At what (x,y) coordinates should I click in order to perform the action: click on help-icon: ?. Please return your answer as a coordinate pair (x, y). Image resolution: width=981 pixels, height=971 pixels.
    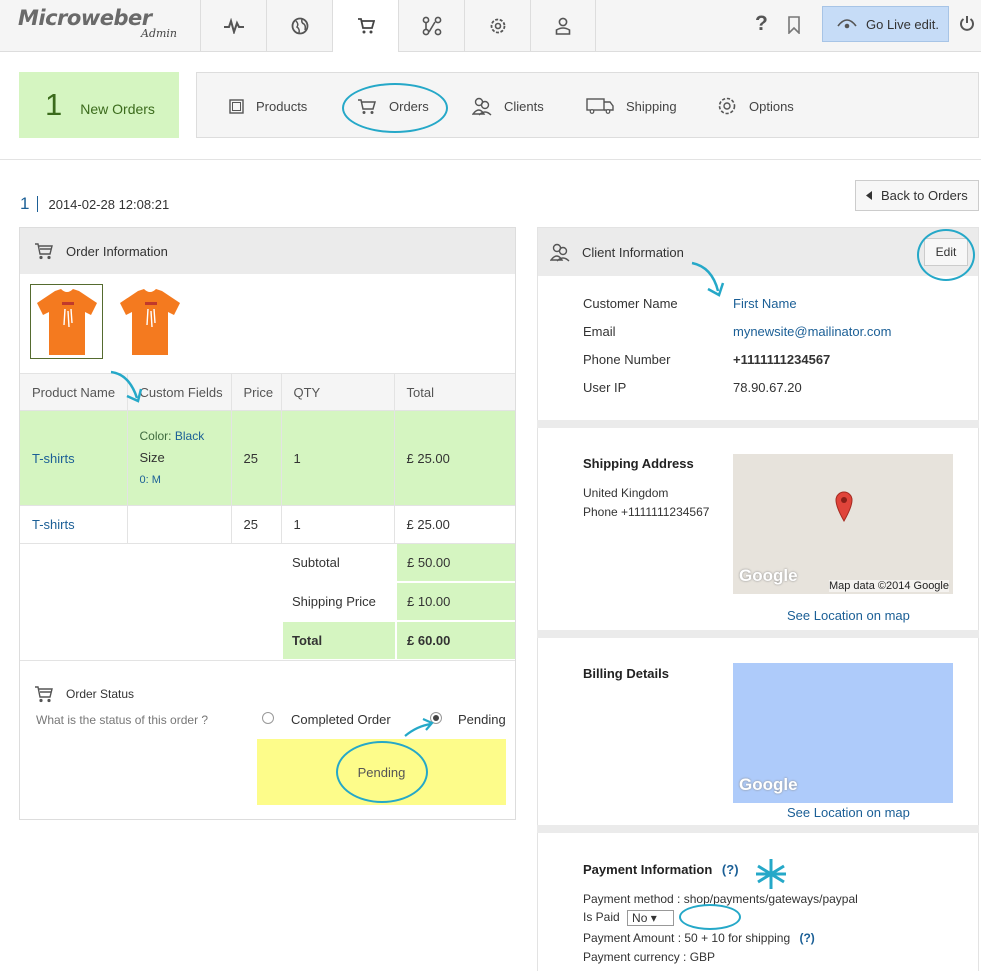
    Looking at the image, I should click on (761, 24).